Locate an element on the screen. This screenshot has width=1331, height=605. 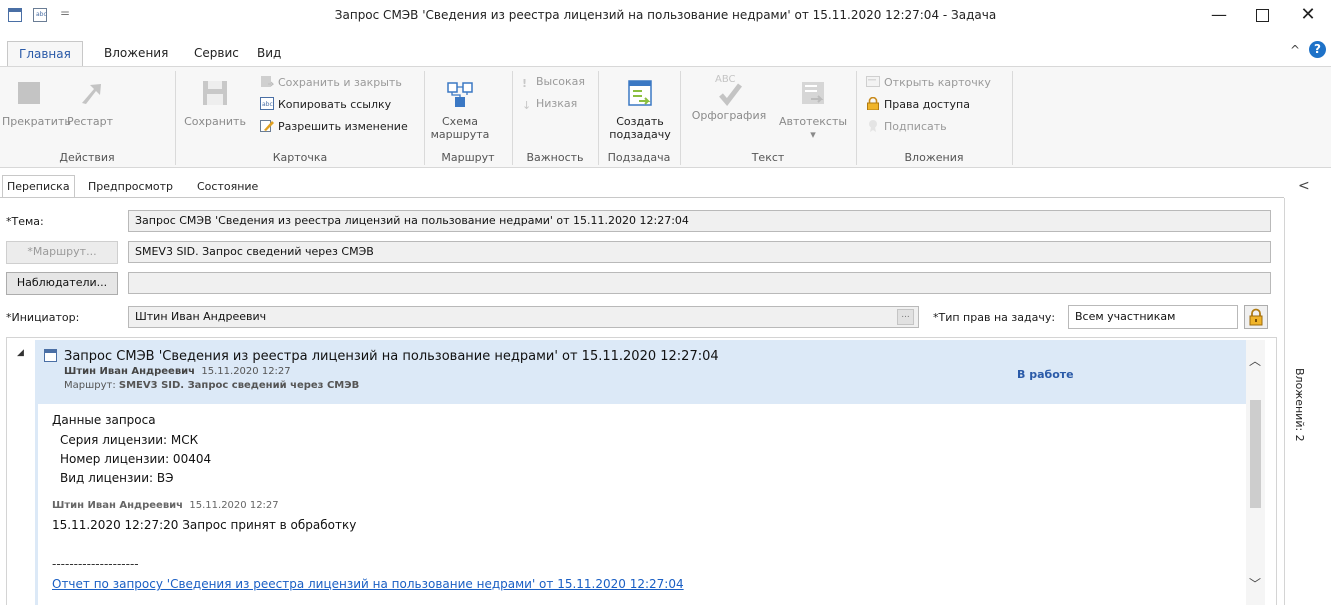
maximize-icon is located at coordinates (1262, 15).